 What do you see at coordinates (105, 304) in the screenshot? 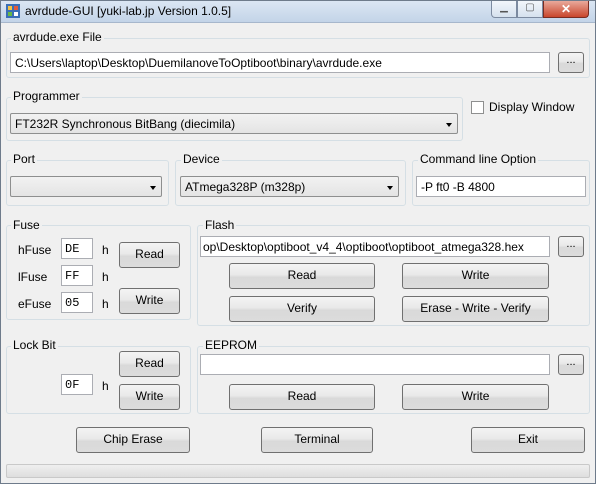
I see `efuse-hex-suffix: h` at bounding box center [105, 304].